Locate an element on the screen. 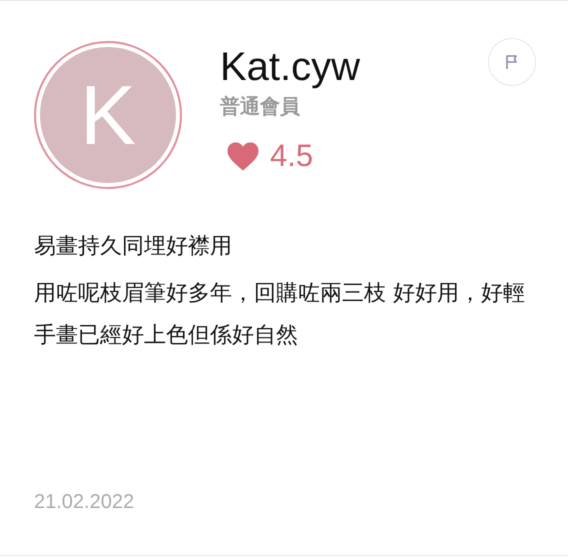 This screenshot has width=568, height=558. review-text: 用咗呢枝眉筆好多年，回購咗兩三枝 好好用，好輕手畫已經好上色但係好自然 is located at coordinates (280, 315).